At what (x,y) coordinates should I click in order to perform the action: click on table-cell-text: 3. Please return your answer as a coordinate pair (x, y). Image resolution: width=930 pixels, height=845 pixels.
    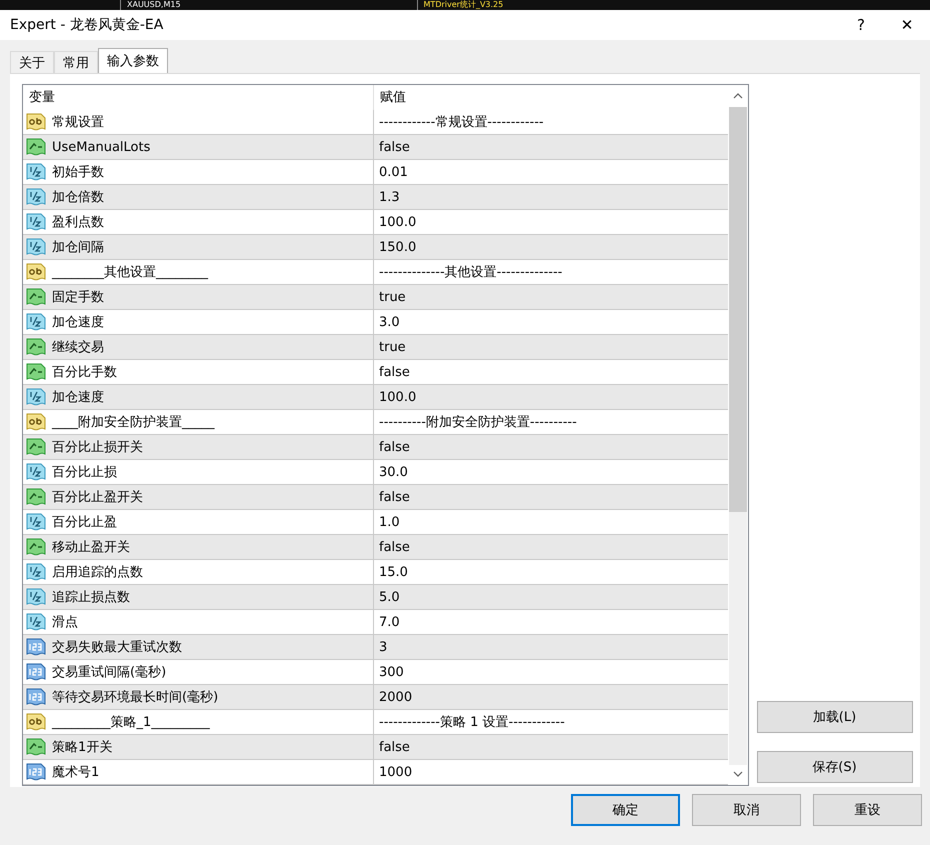
    Looking at the image, I should click on (383, 647).